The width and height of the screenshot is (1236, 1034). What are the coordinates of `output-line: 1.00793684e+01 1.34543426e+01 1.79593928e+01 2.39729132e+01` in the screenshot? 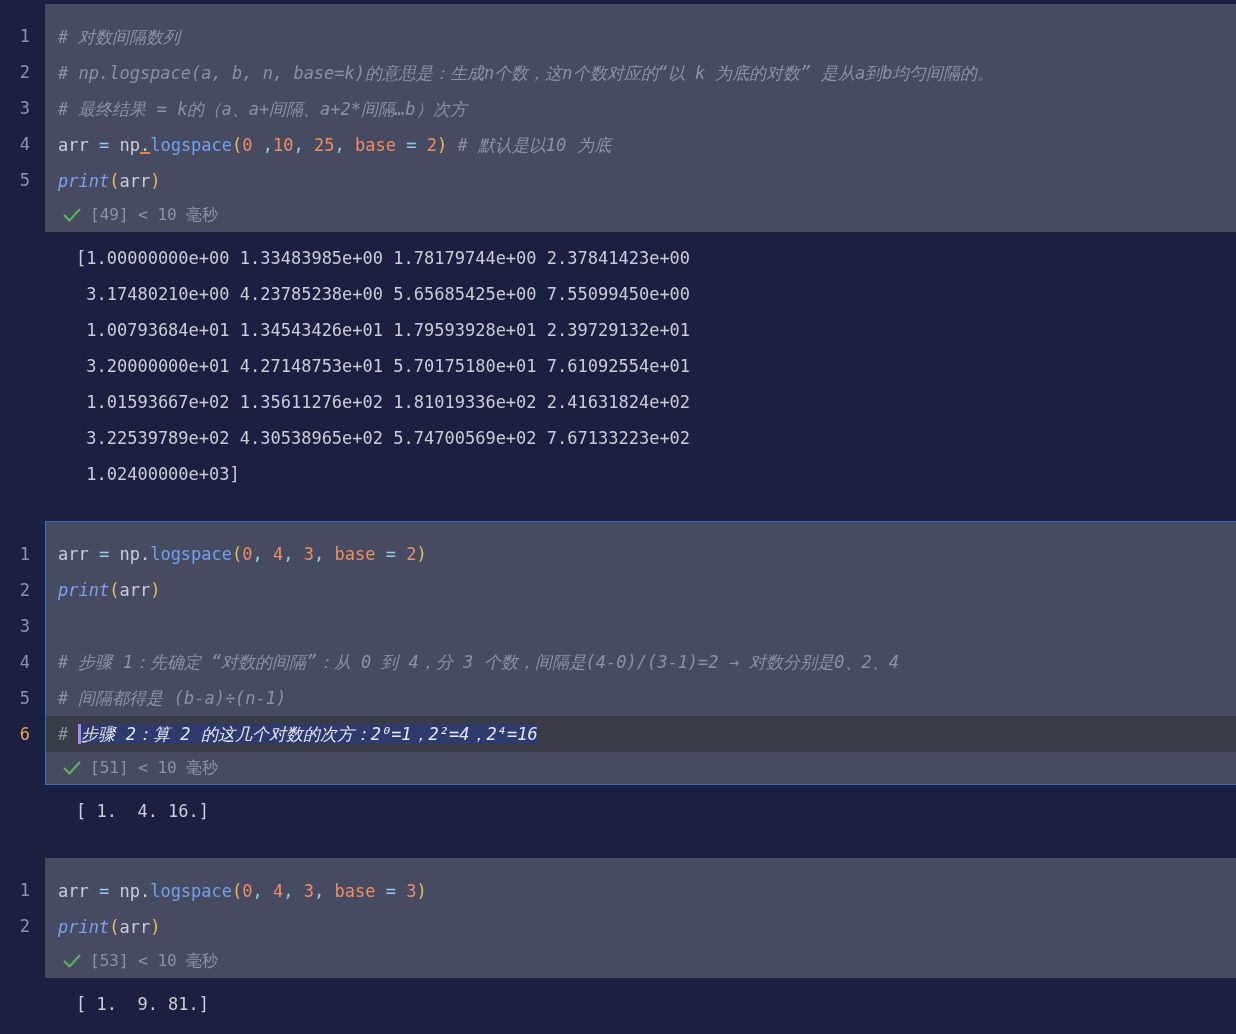 It's located at (388, 330).